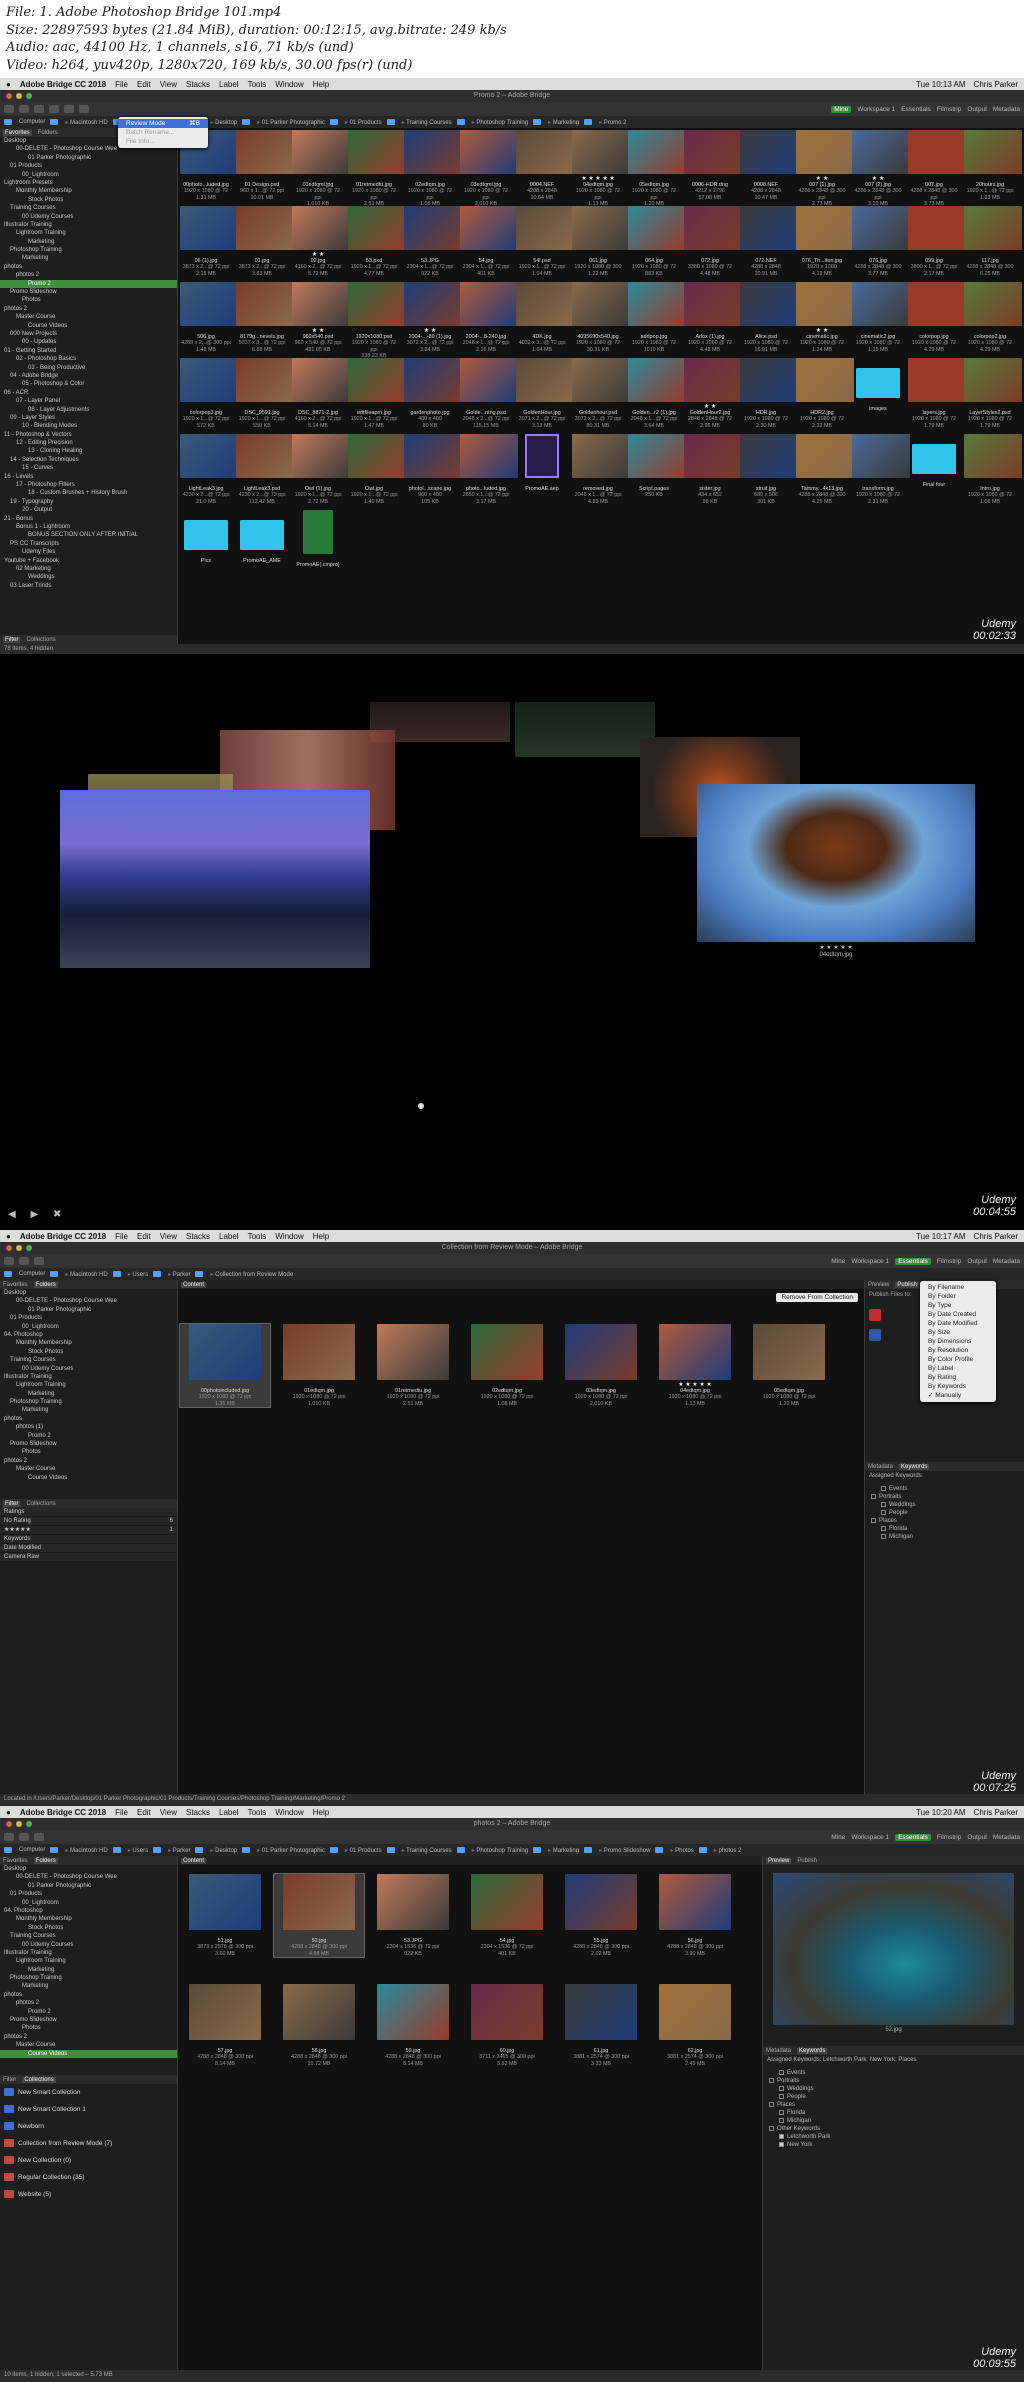  I want to click on keyword-item: Places, so click(893, 2105).